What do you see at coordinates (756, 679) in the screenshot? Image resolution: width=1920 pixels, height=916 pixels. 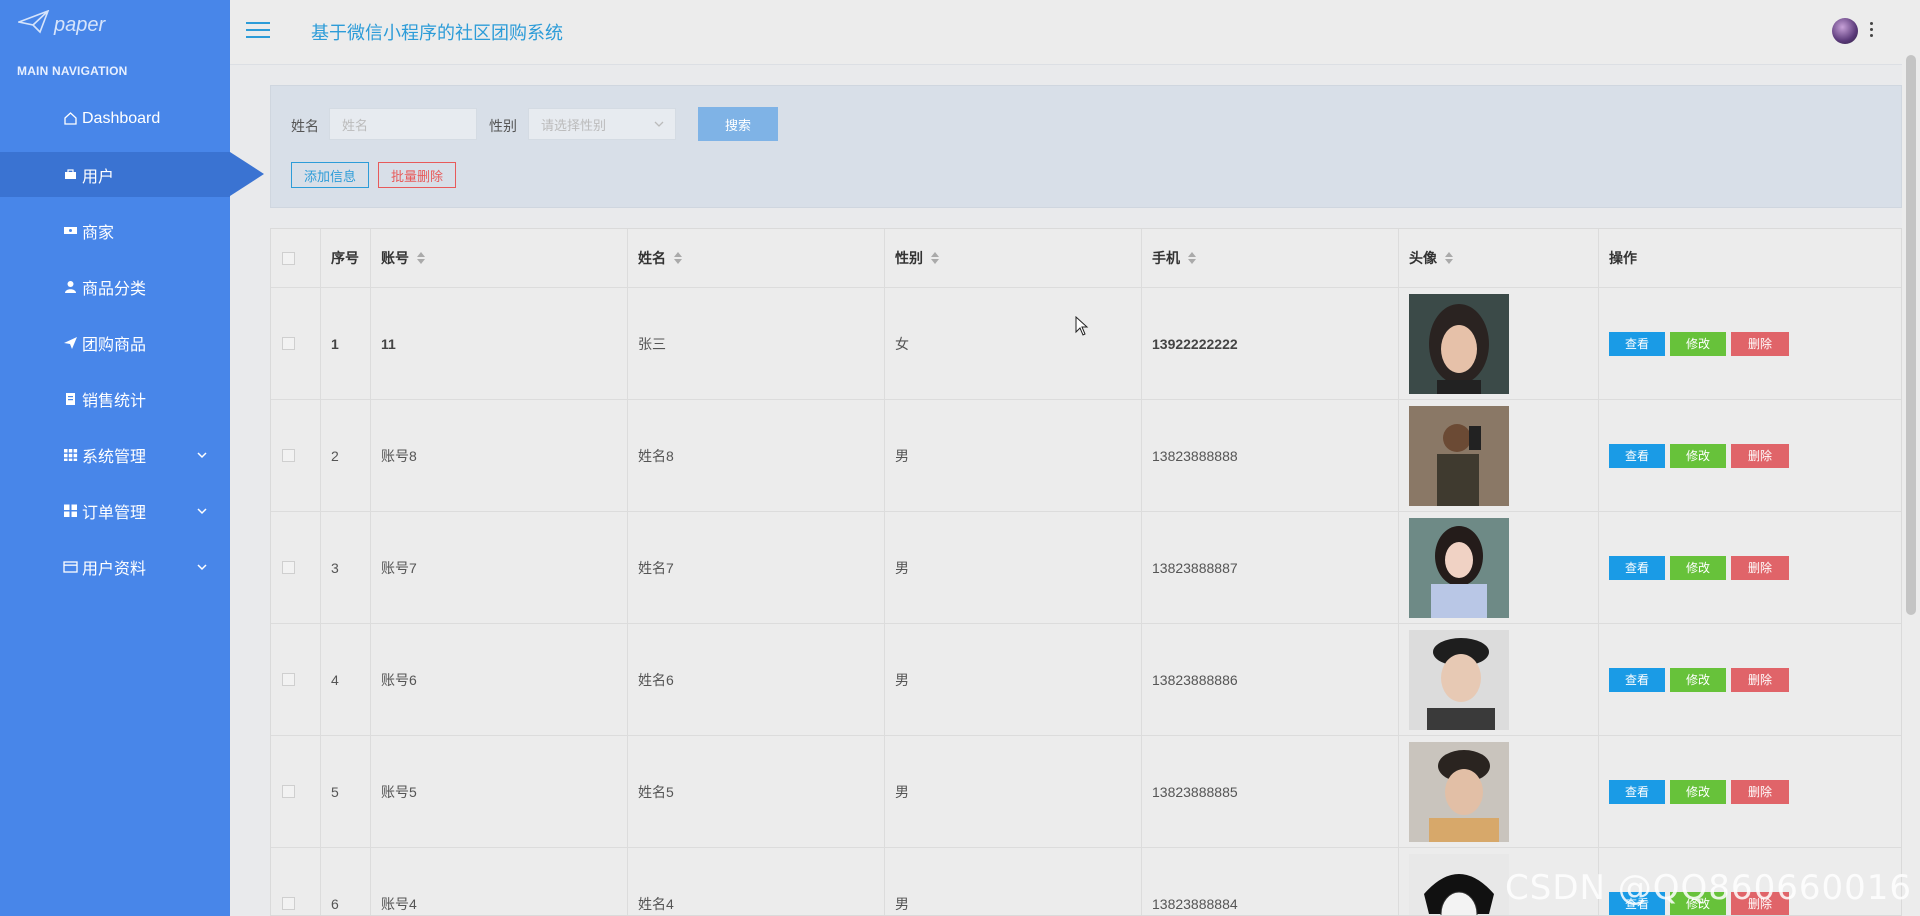 I see `name-cell: 姓名6` at bounding box center [756, 679].